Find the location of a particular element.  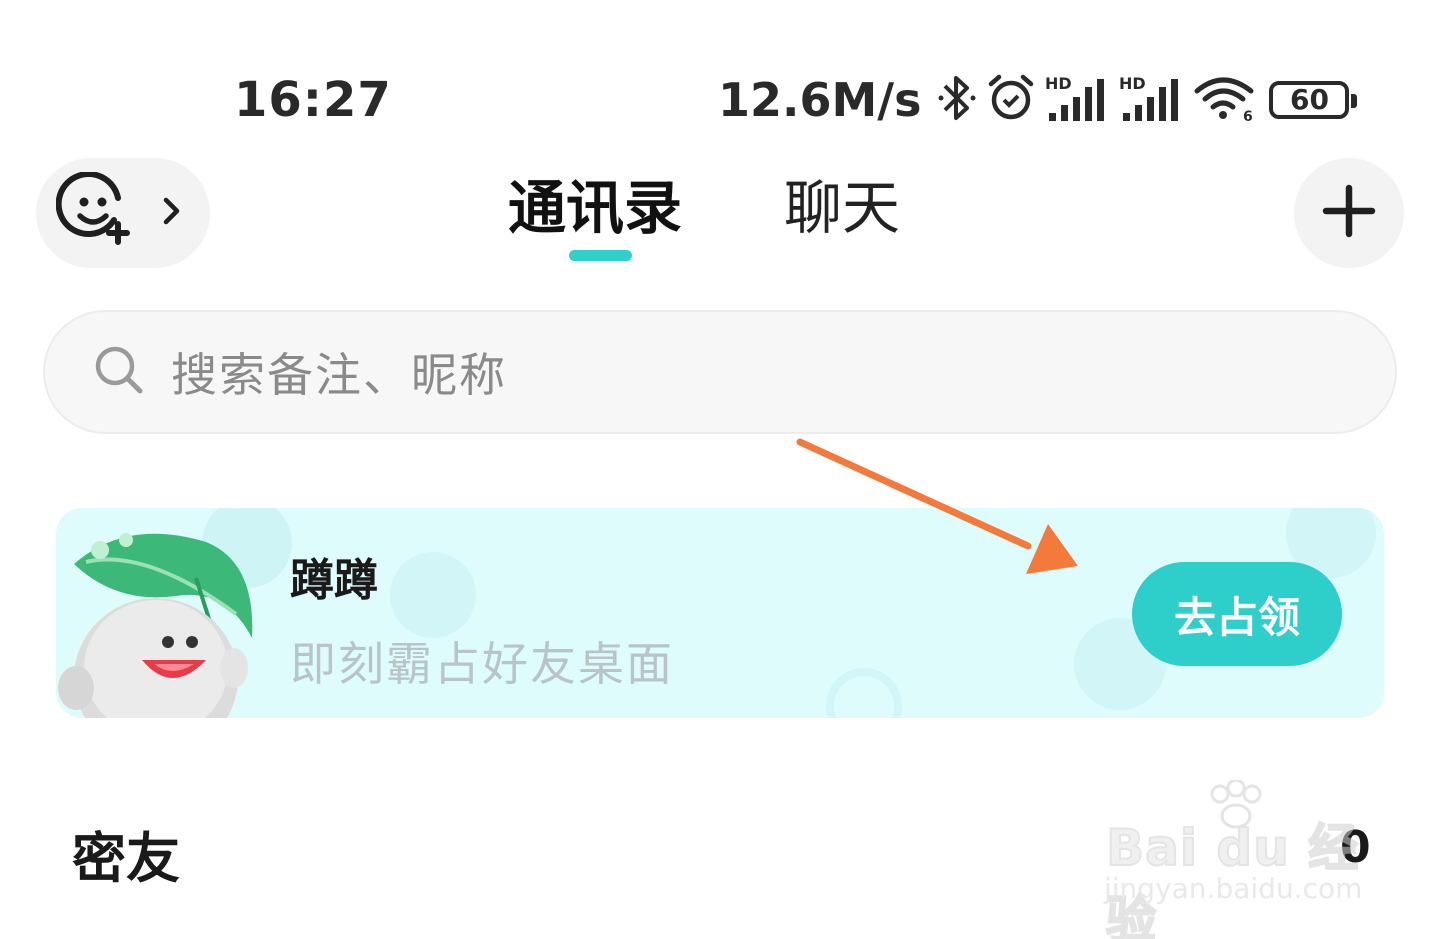

plus-icon is located at coordinates (1349, 213).